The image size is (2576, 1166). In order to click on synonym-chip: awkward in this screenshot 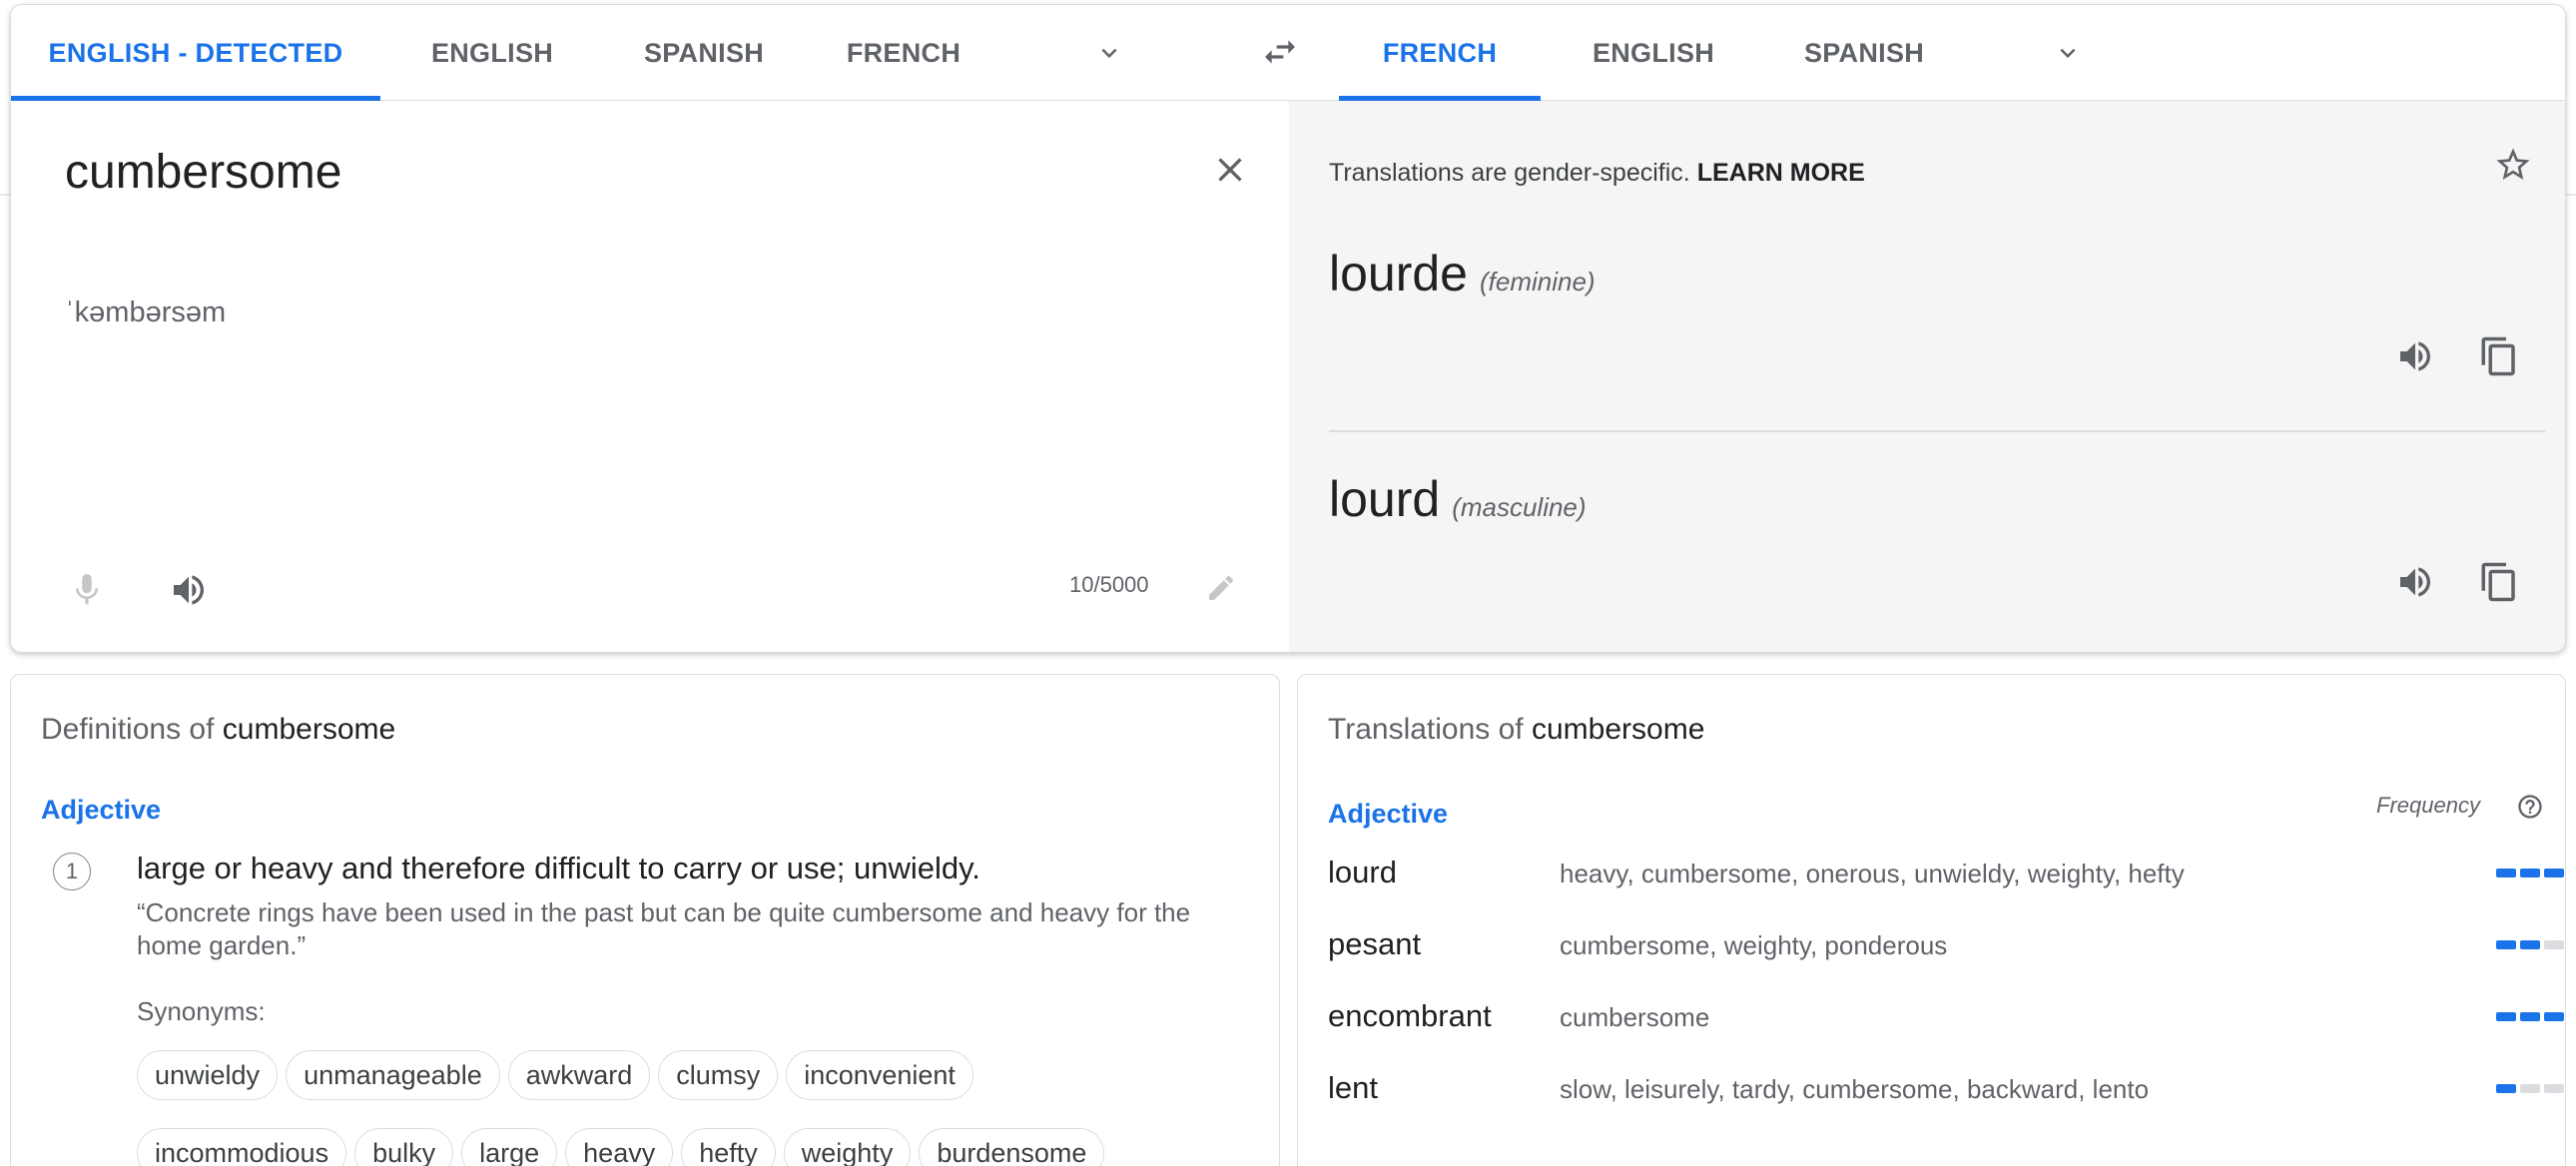, I will do `click(579, 1075)`.